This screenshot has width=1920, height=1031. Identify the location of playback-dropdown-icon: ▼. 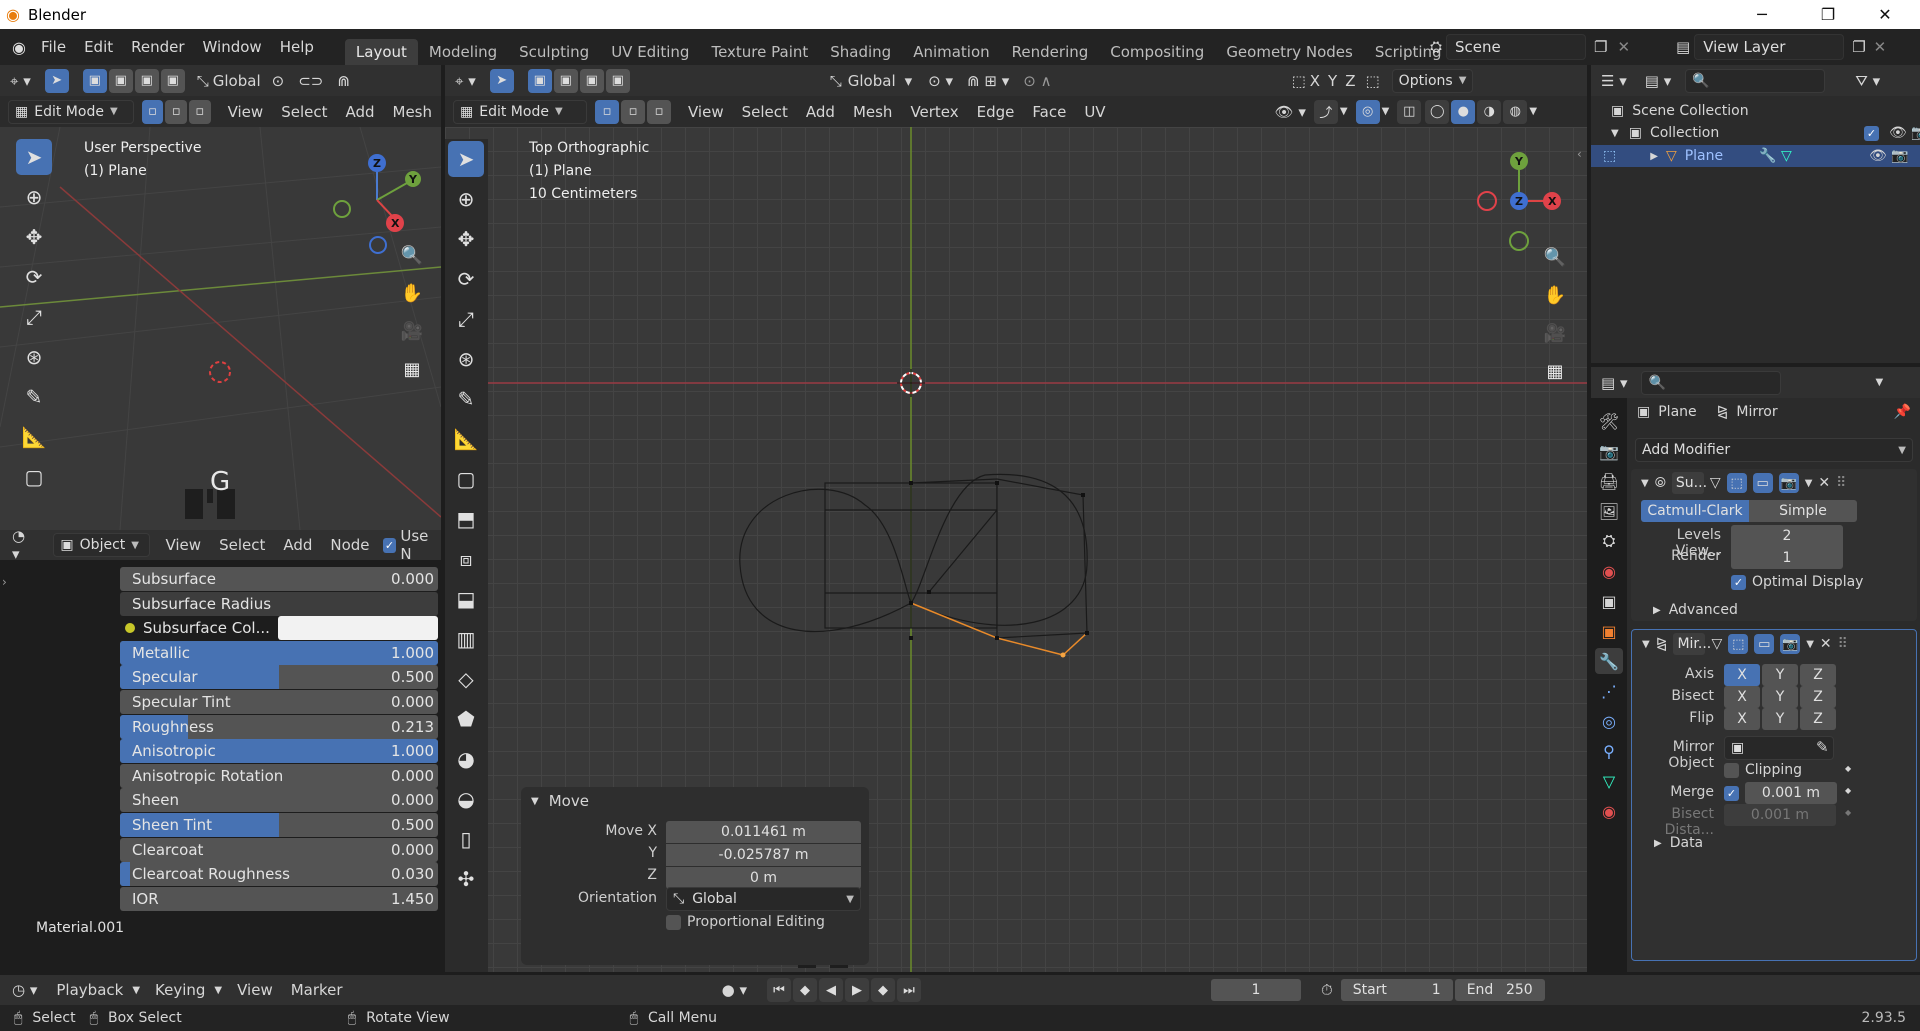
(136, 990).